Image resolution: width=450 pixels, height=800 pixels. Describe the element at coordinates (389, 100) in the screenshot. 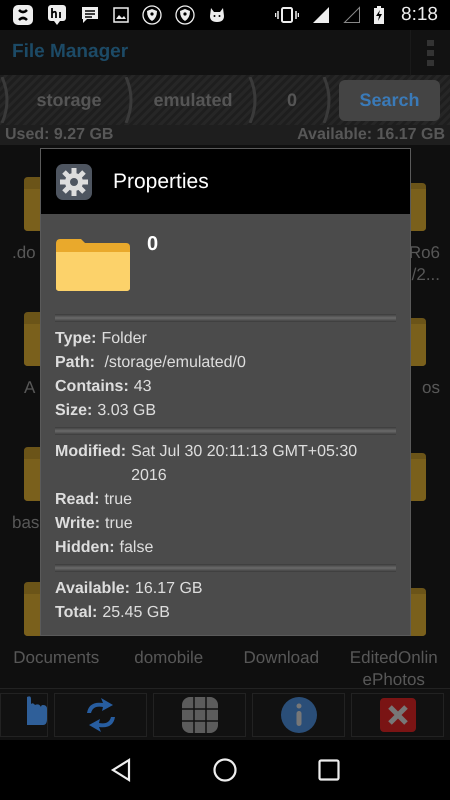

I see `search-button: Search` at that location.